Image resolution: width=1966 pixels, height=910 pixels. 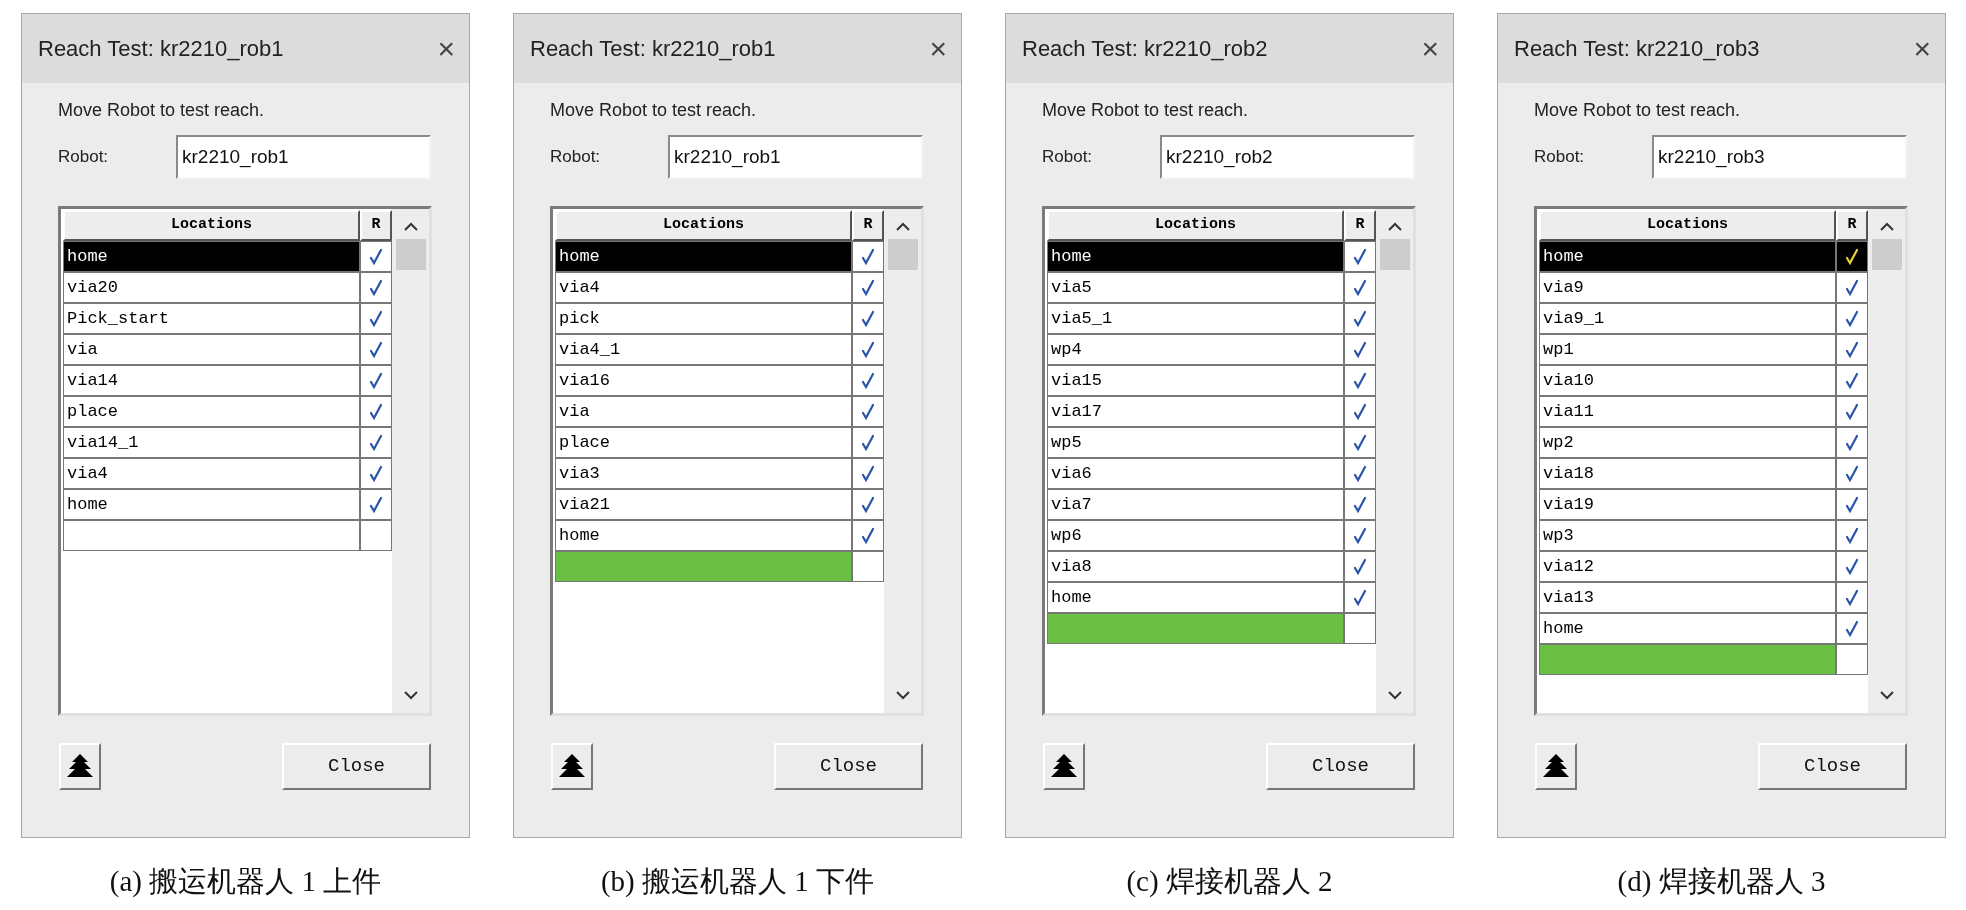 What do you see at coordinates (1687, 287) in the screenshot?
I see `table-cell: via9` at bounding box center [1687, 287].